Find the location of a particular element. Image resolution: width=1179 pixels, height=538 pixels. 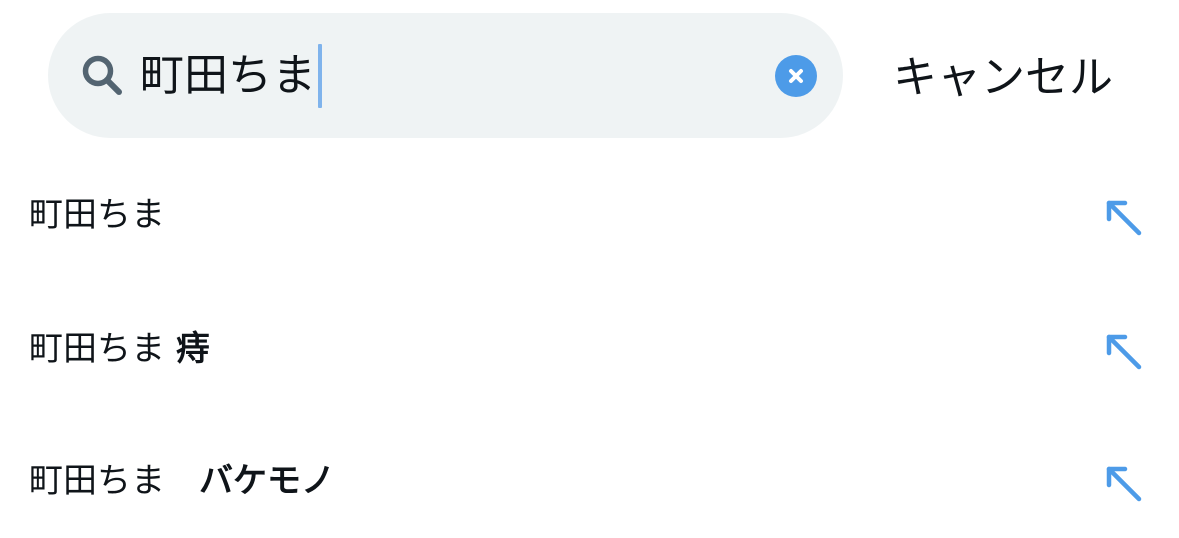

suggestion-text: 町田ちま バケモノ is located at coordinates (182, 481).